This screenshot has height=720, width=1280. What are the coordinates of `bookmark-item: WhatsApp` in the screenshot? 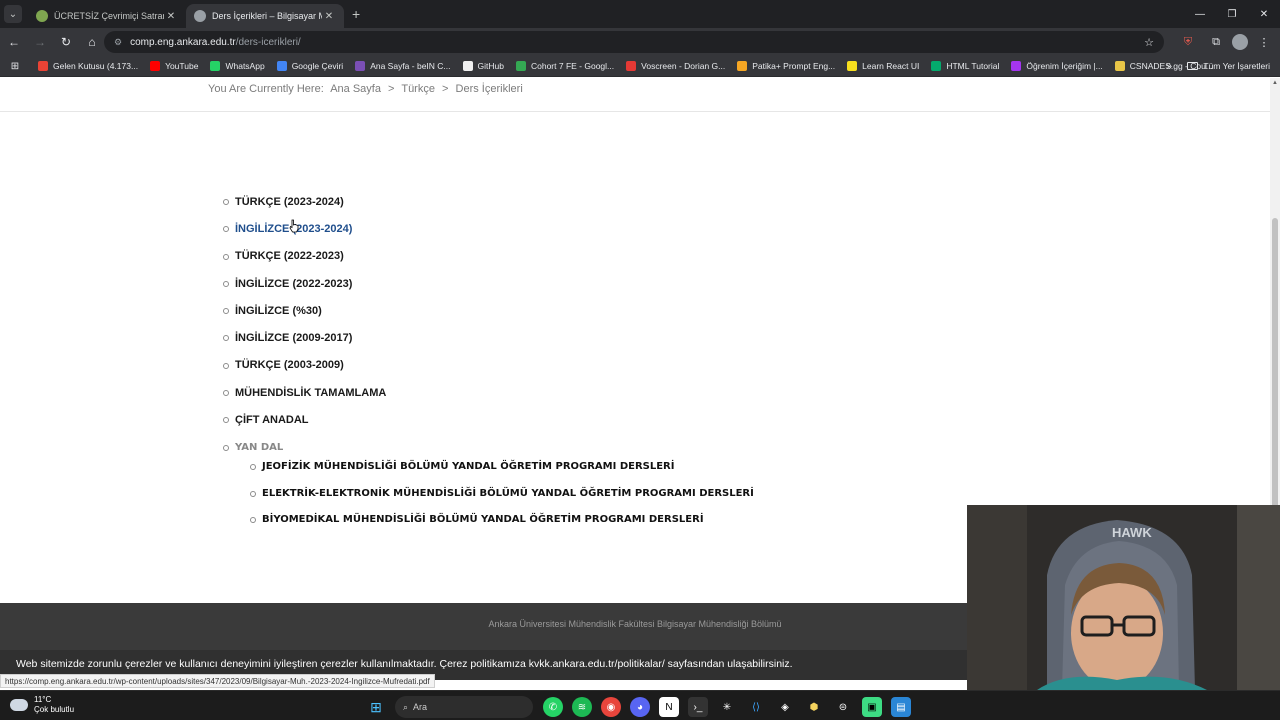 It's located at (237, 66).